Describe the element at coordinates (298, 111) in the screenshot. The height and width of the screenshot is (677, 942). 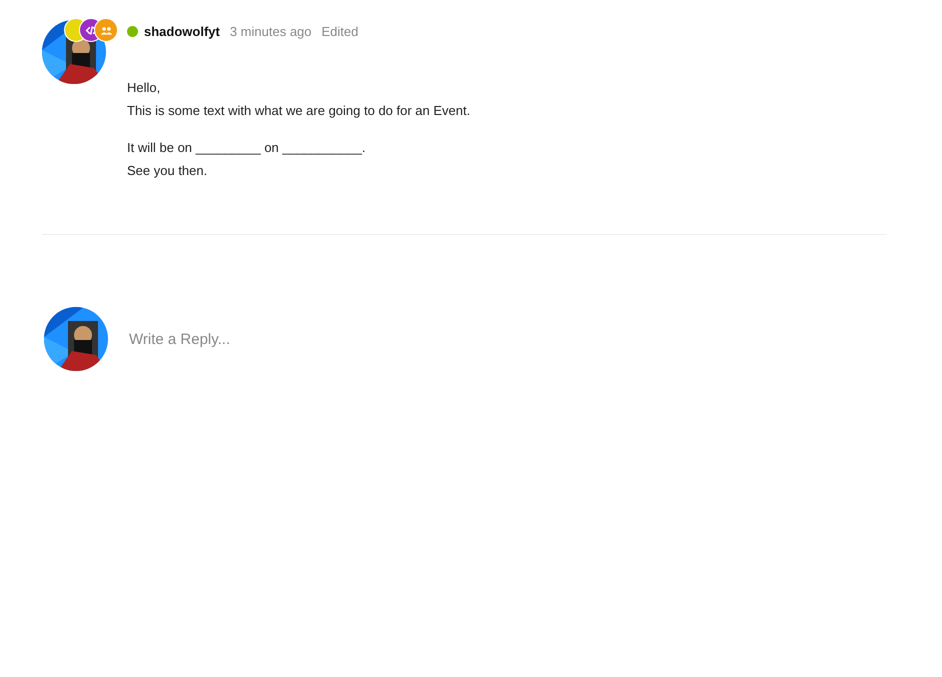
I see `post-text: This is some text with what we are going to do for an Event.` at that location.